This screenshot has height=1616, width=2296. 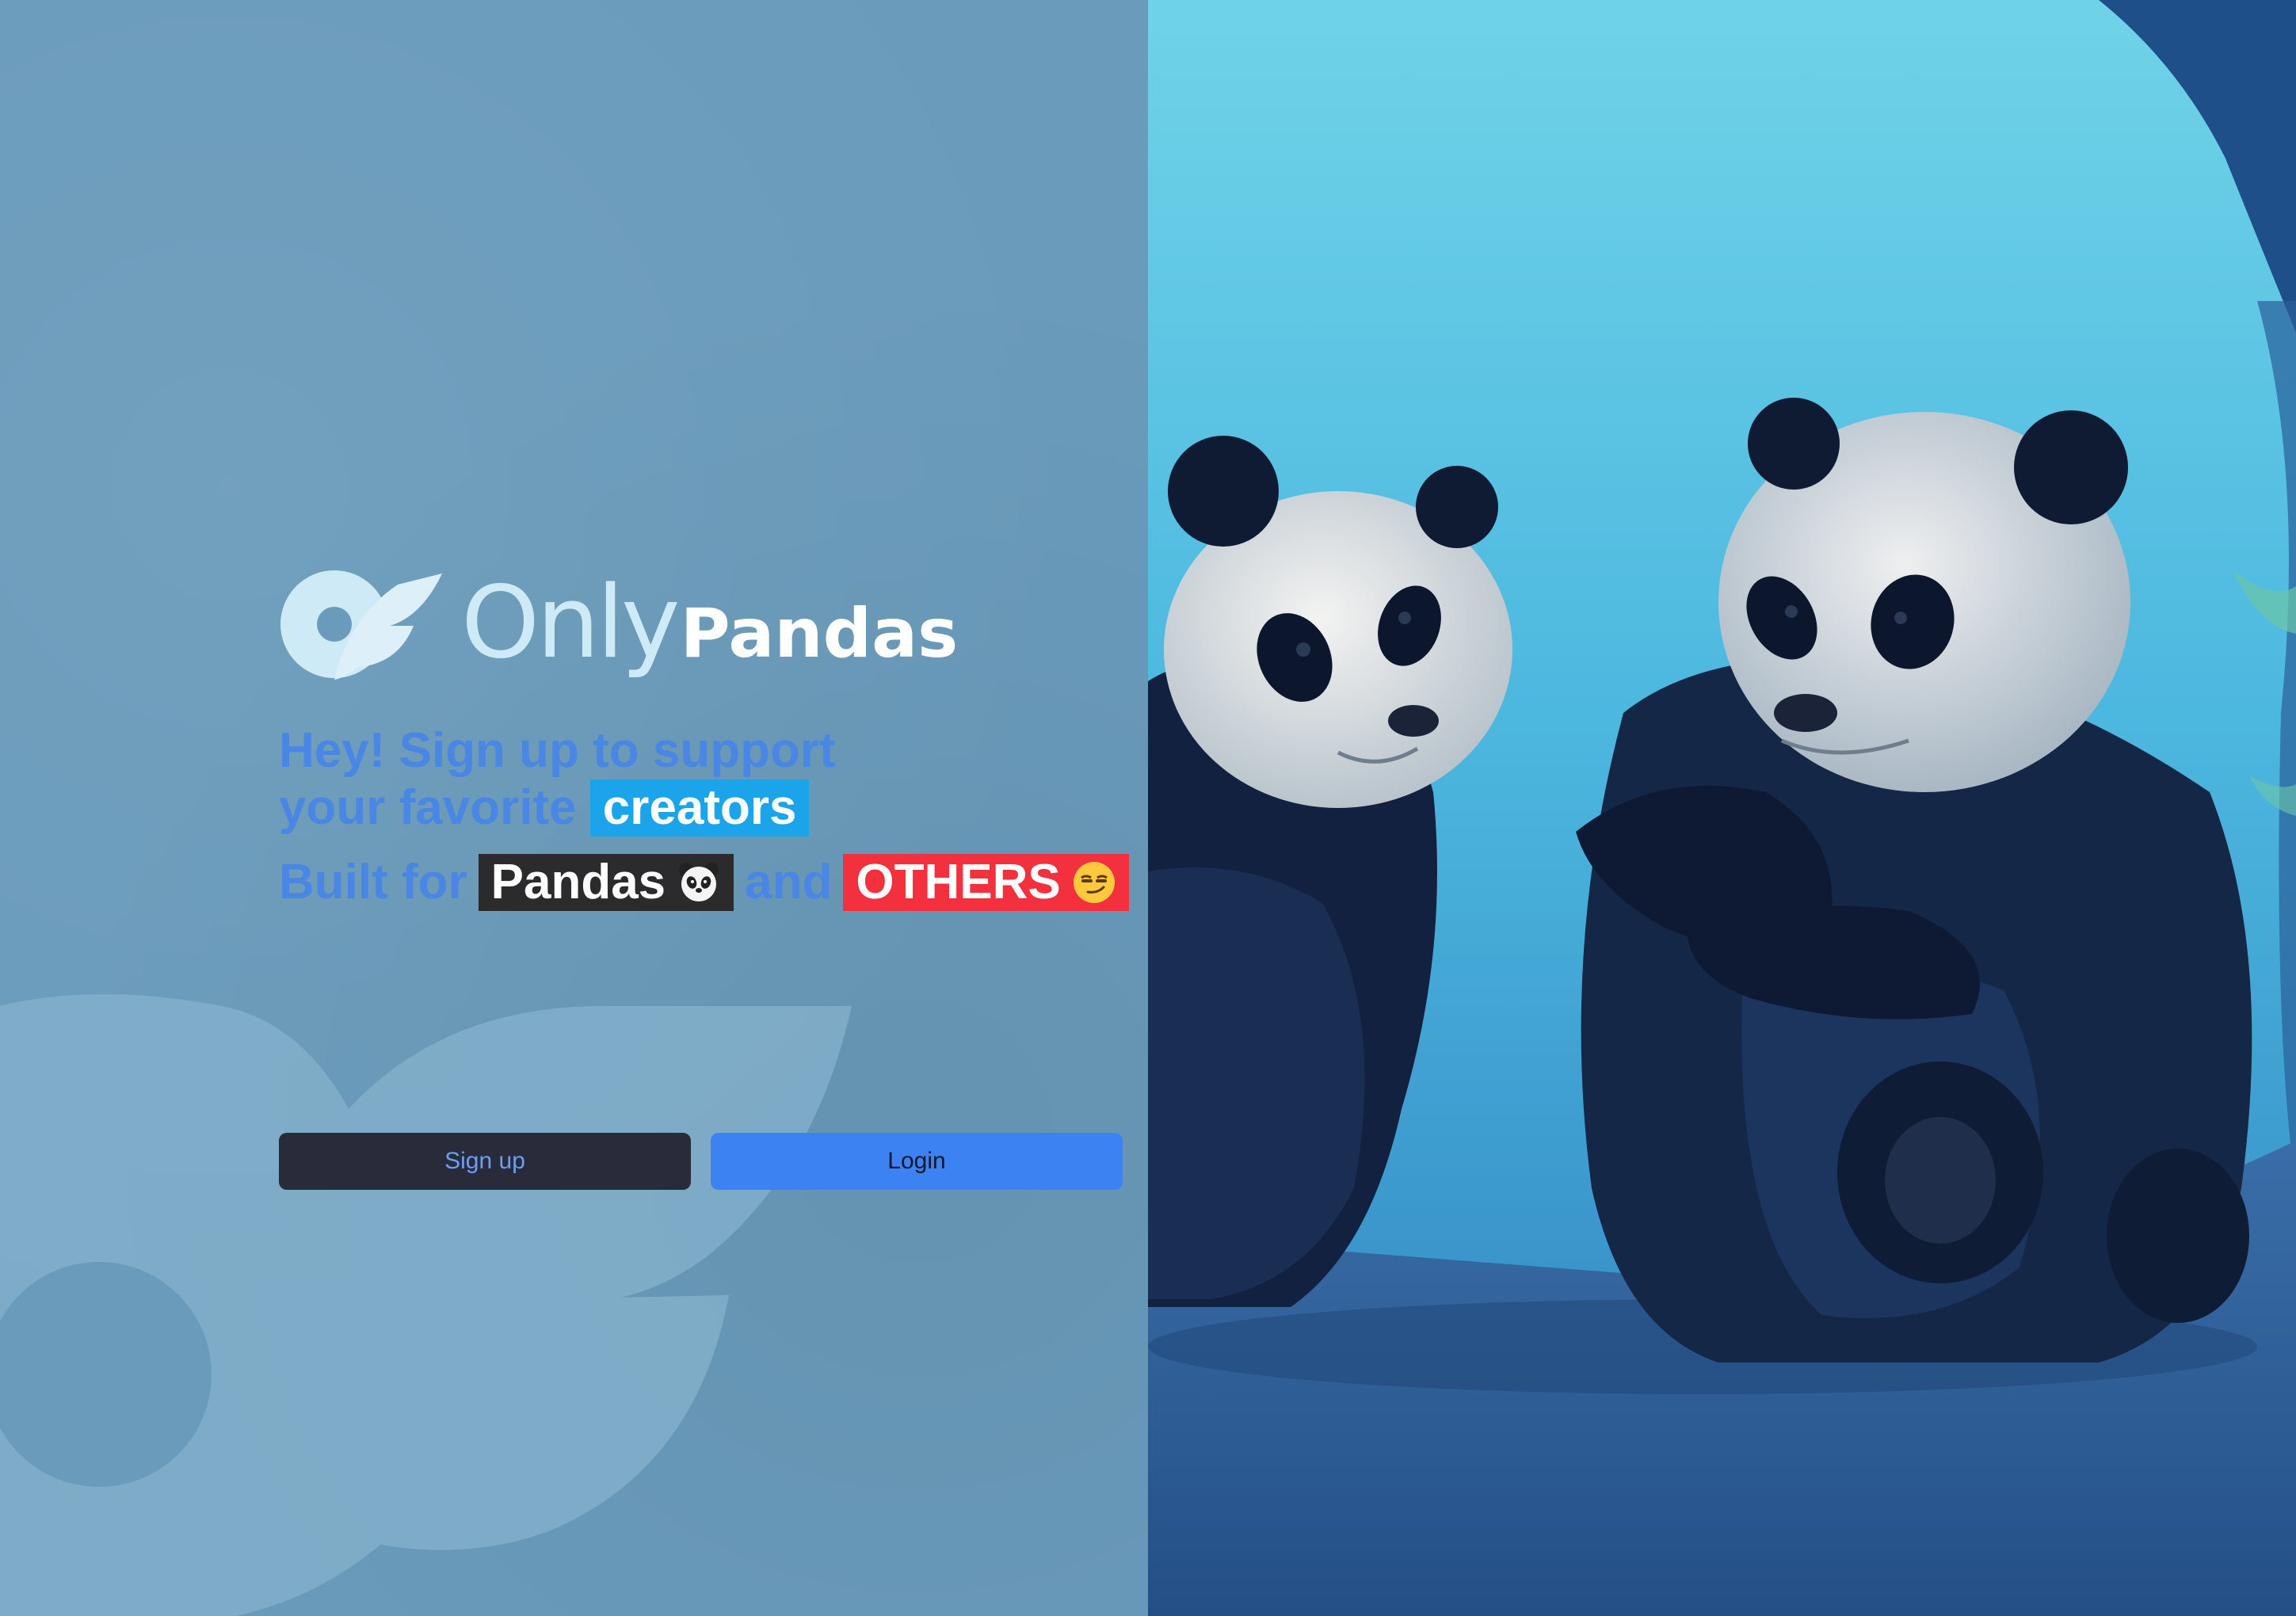 I want to click on built-for-connector: and, so click(x=789, y=882).